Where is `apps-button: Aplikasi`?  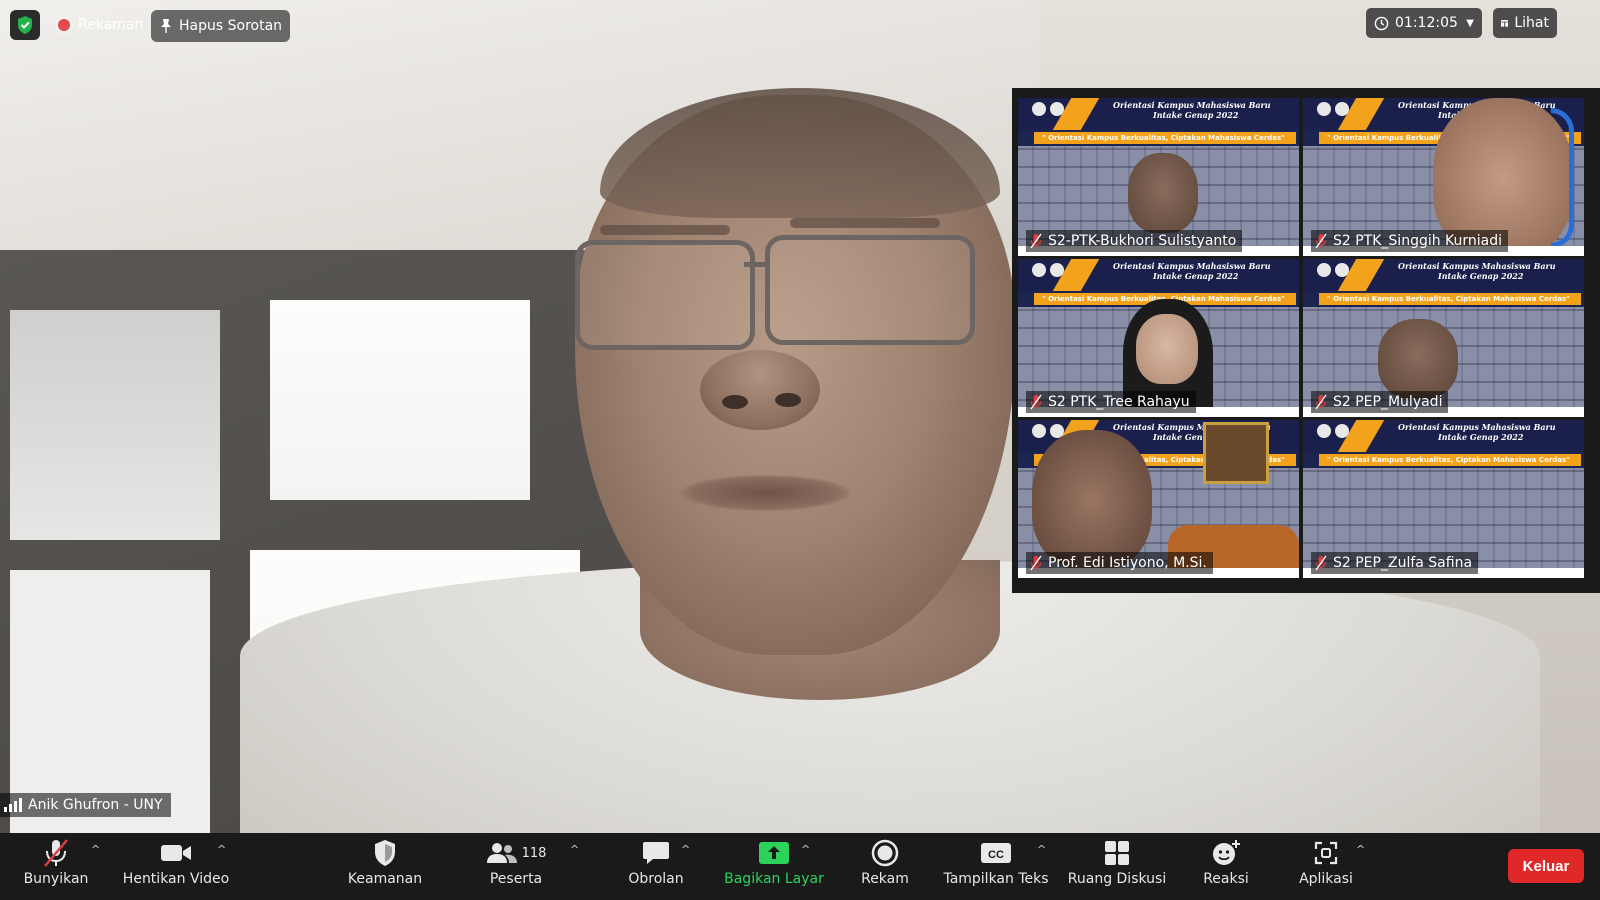
apps-button: Aplikasi is located at coordinates (1326, 866).